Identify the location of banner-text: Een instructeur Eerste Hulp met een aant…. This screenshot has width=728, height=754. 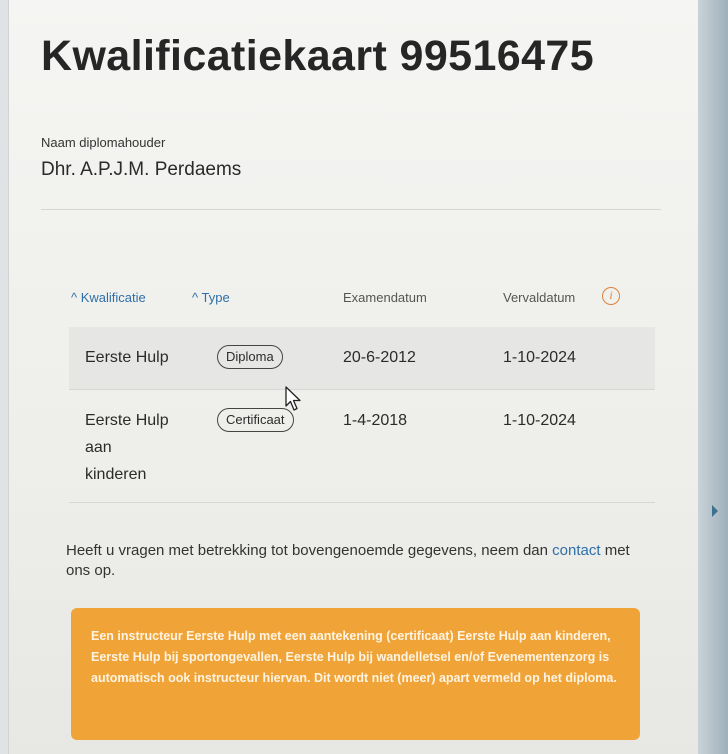
(354, 657).